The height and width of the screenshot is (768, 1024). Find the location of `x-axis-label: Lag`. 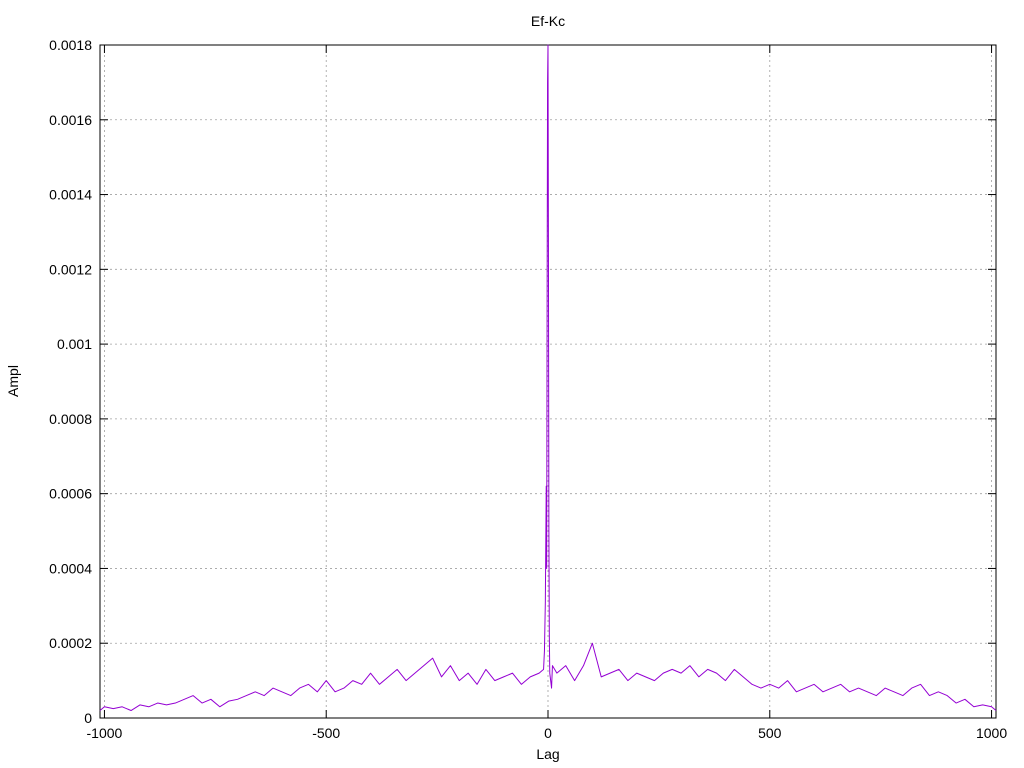

x-axis-label: Lag is located at coordinates (547, 754).